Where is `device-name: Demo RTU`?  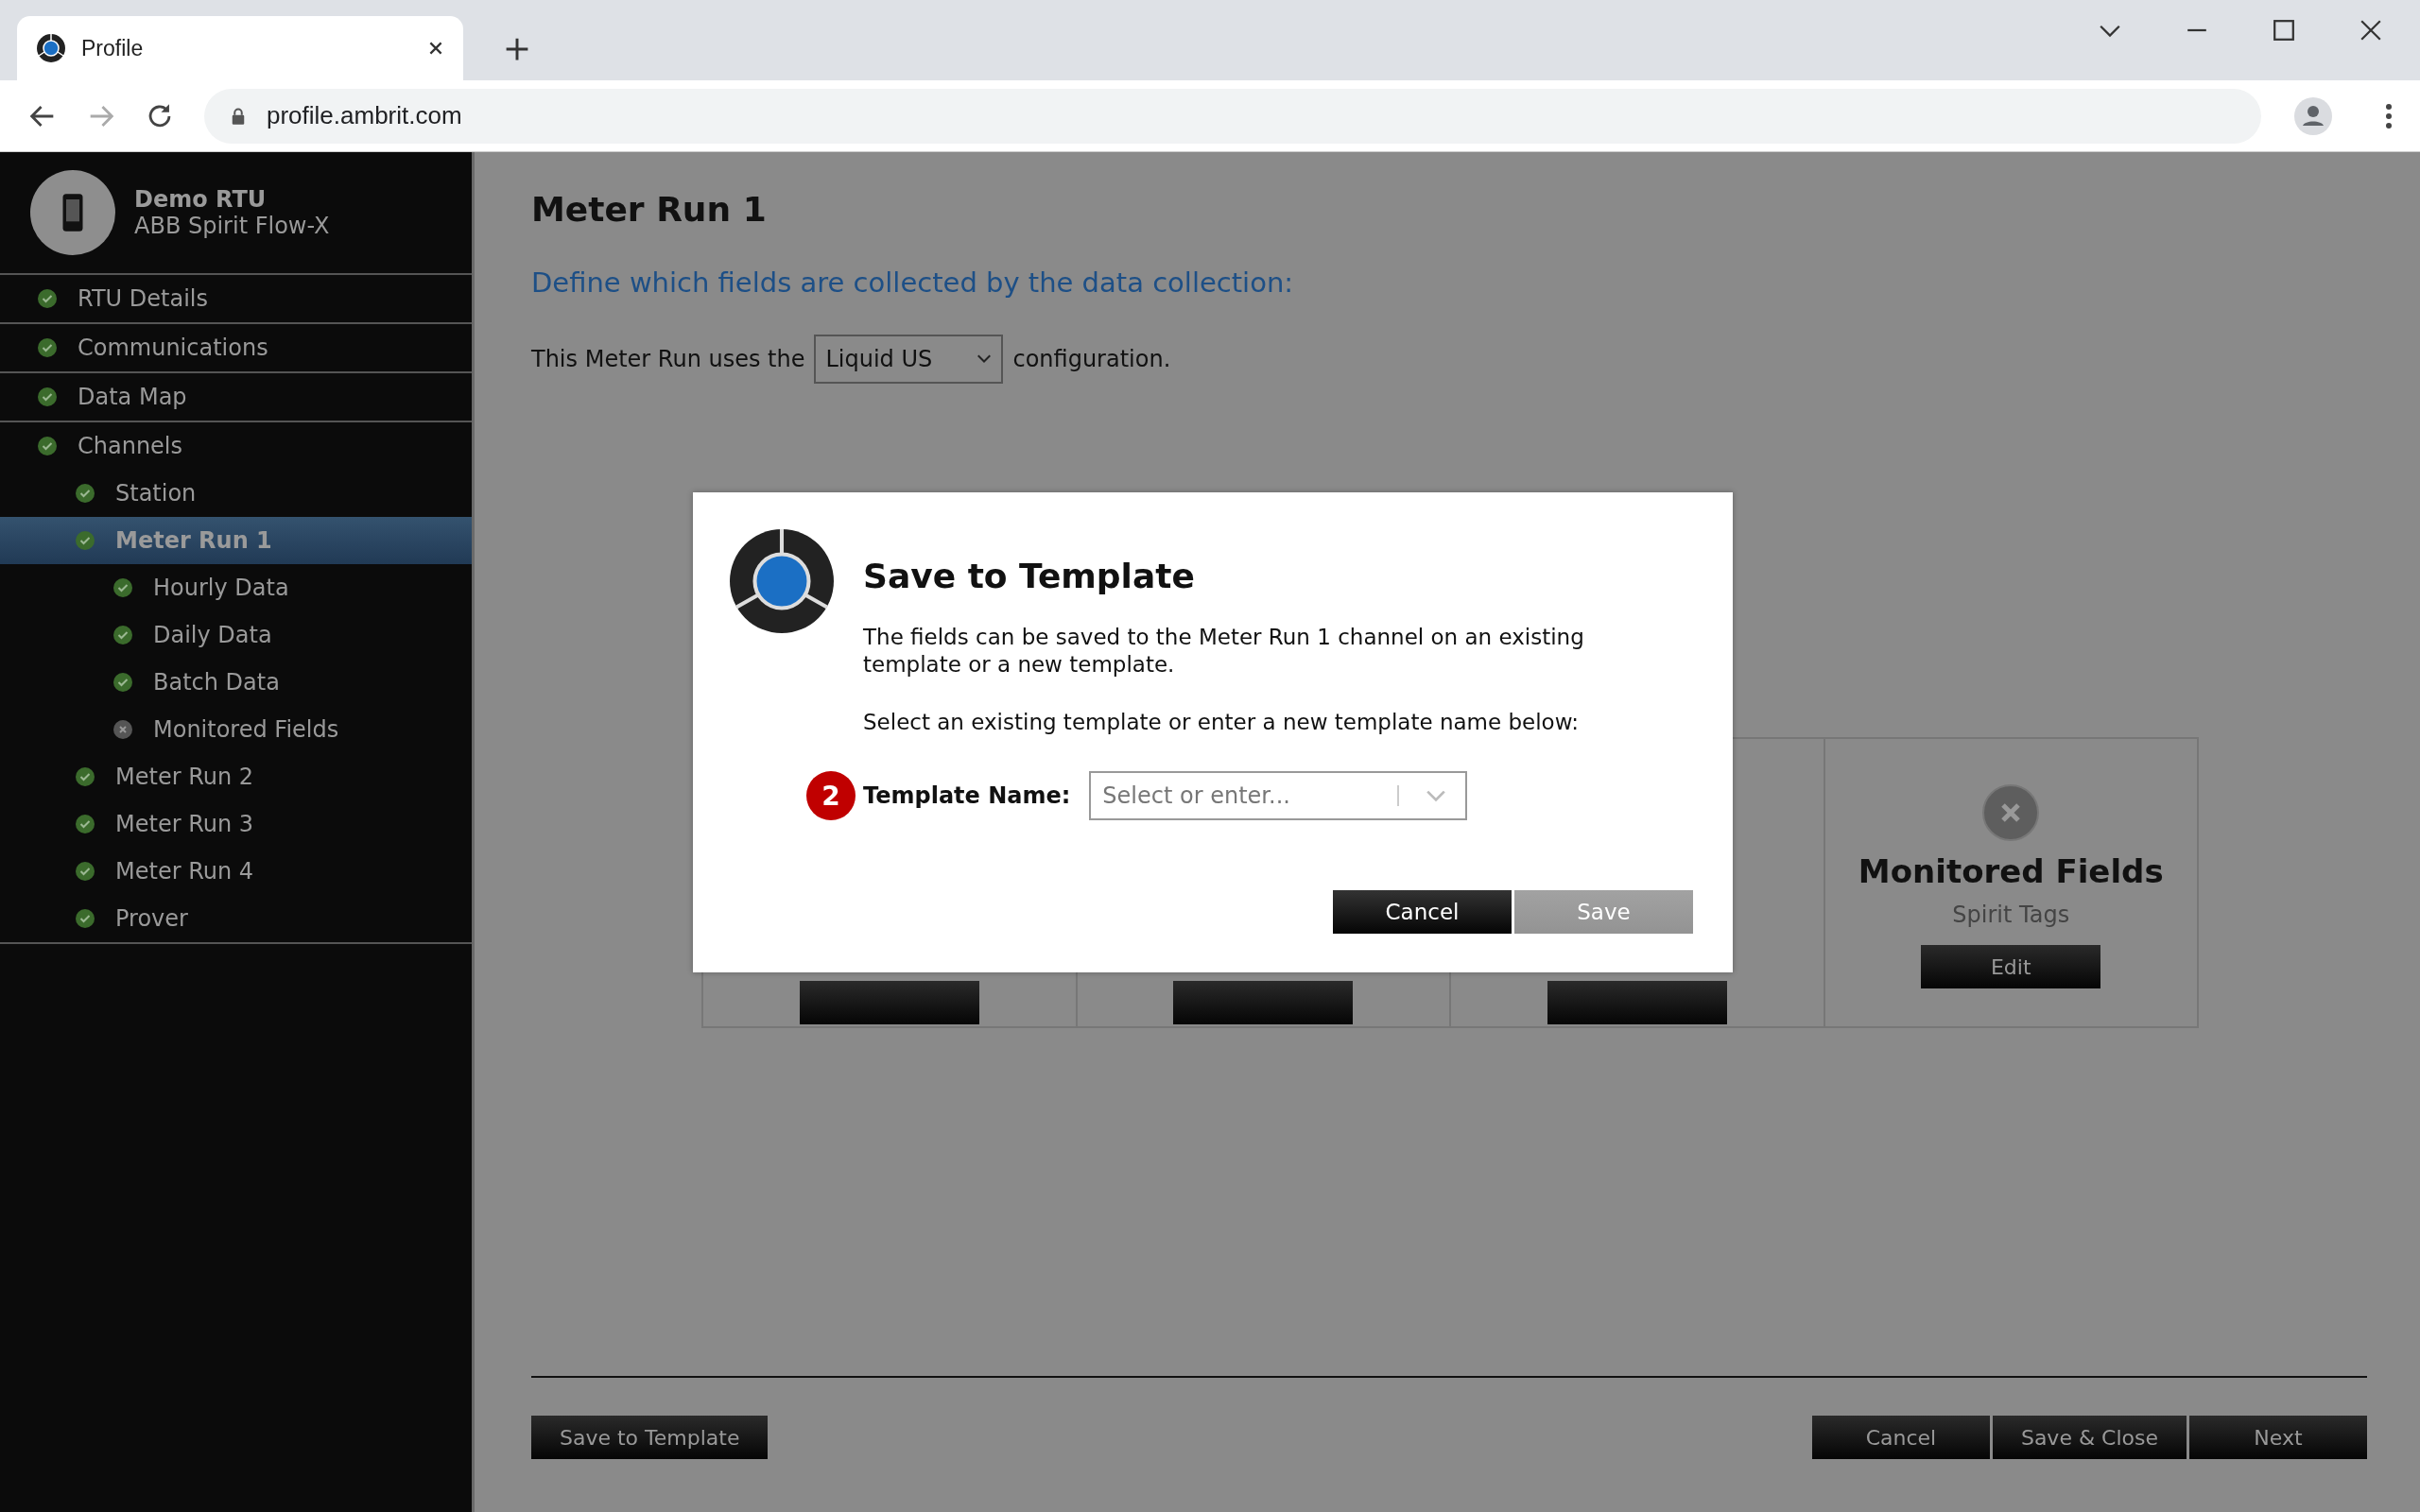
device-name: Demo RTU is located at coordinates (201, 199).